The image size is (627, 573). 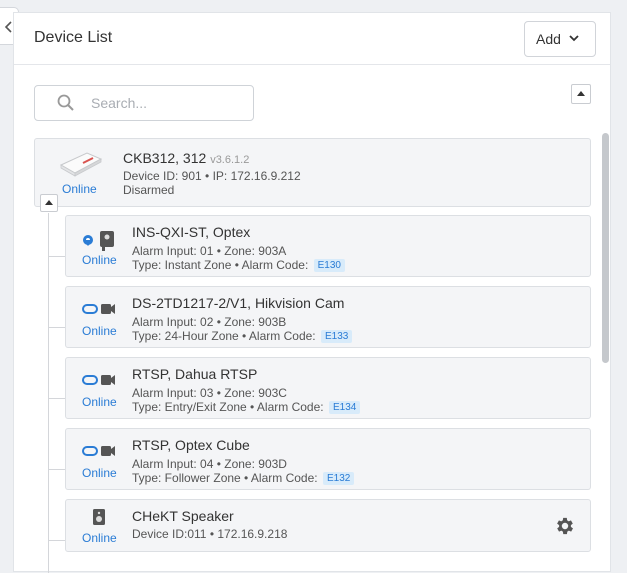 I want to click on zone-name: RTSP, Dahua RTSP, so click(x=195, y=374).